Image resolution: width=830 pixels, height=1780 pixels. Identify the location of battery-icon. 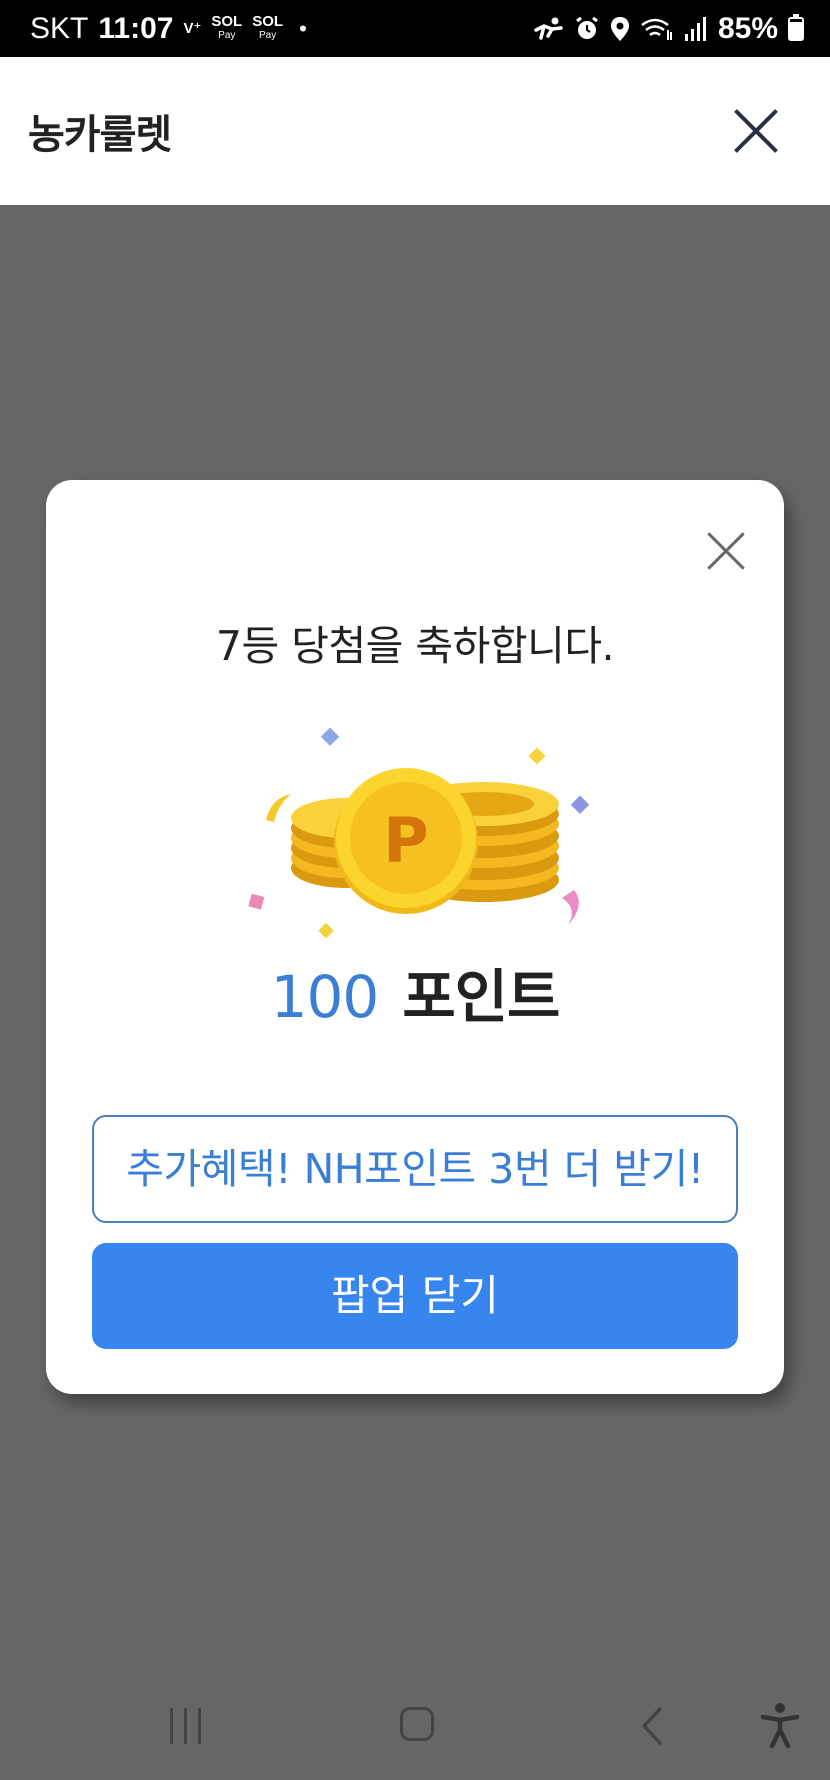
(796, 27).